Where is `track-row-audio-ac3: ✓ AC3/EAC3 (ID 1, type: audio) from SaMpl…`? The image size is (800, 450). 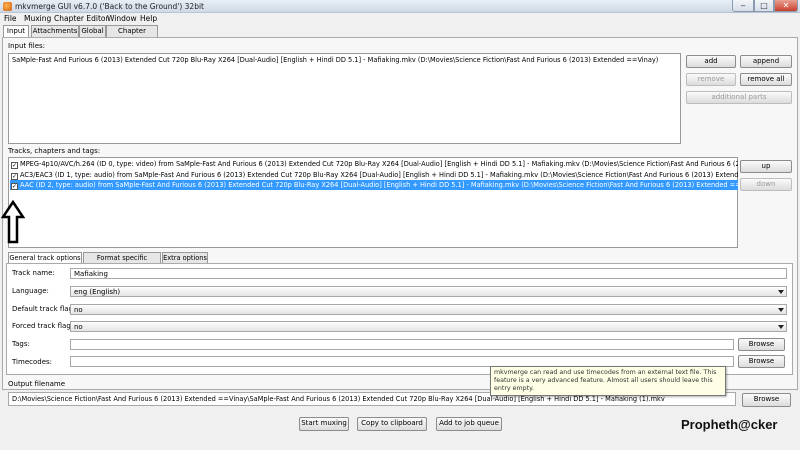
track-row-audio-ac3: ✓ AC3/EAC3 (ID 1, type: audio) from SaMpl… is located at coordinates (374, 175).